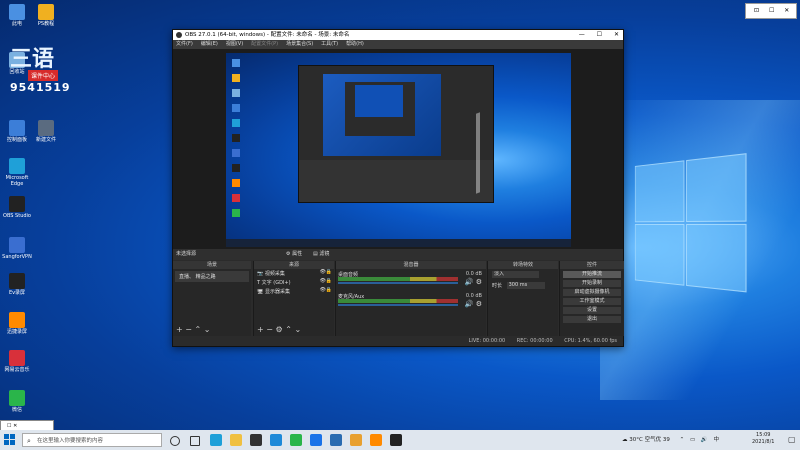  Describe the element at coordinates (17, 172) in the screenshot. I see `desktop-icon: Microsoft Edge` at that location.